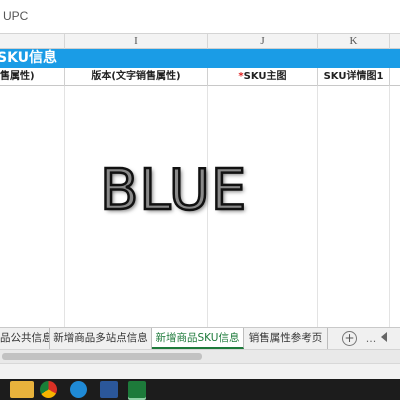  Describe the element at coordinates (22, 389) in the screenshot. I see `folder-icon` at that location.